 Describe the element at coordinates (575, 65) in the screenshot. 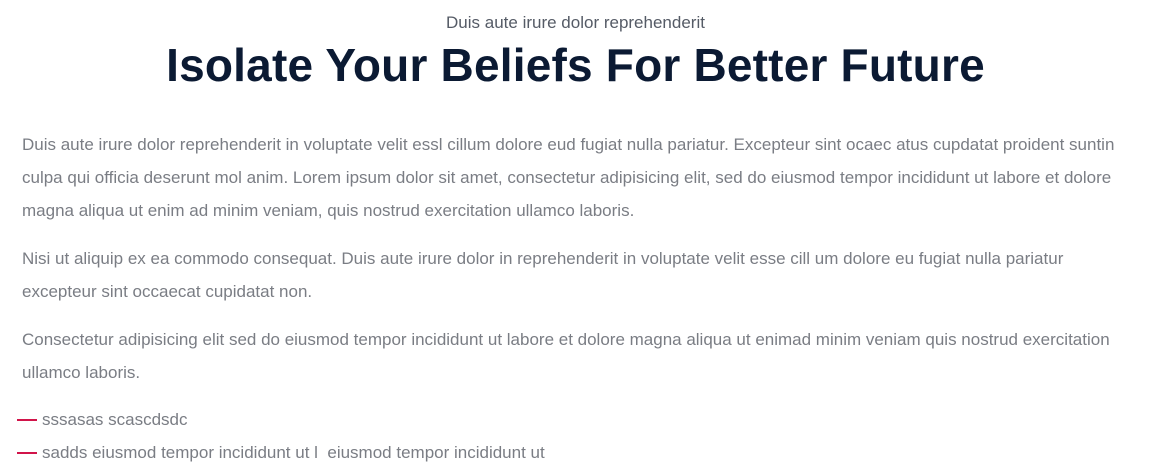

I see `page-title: Isolate Your Beliefs For Better Future` at that location.